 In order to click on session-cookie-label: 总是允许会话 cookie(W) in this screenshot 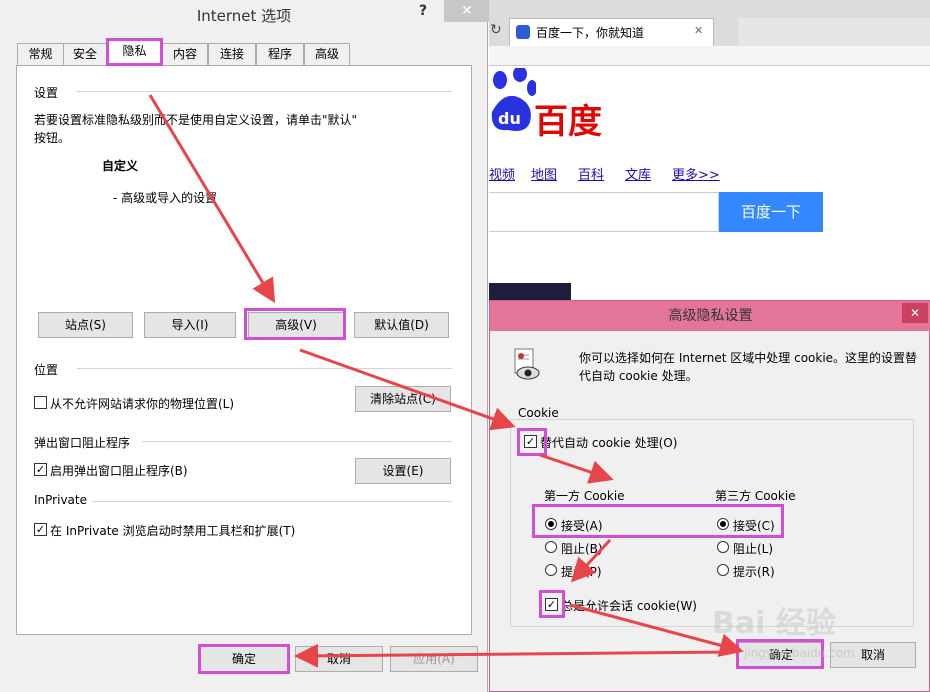, I will do `click(629, 606)`.